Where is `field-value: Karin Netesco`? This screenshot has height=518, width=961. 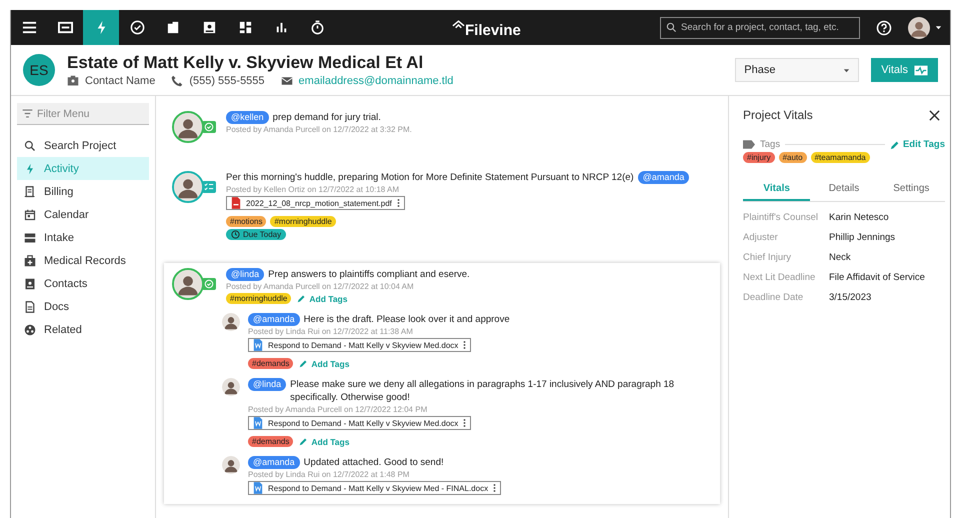 field-value: Karin Netesco is located at coordinates (859, 217).